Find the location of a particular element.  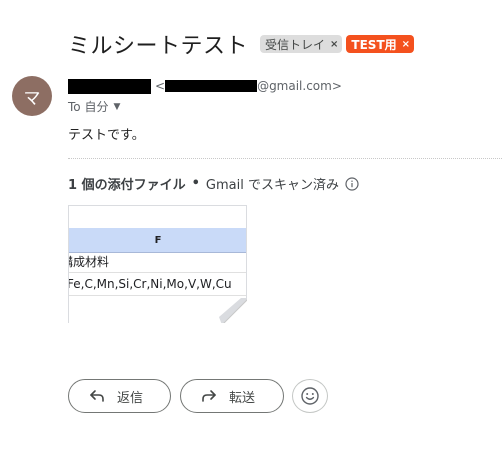

sender-name-redacted is located at coordinates (109, 86).